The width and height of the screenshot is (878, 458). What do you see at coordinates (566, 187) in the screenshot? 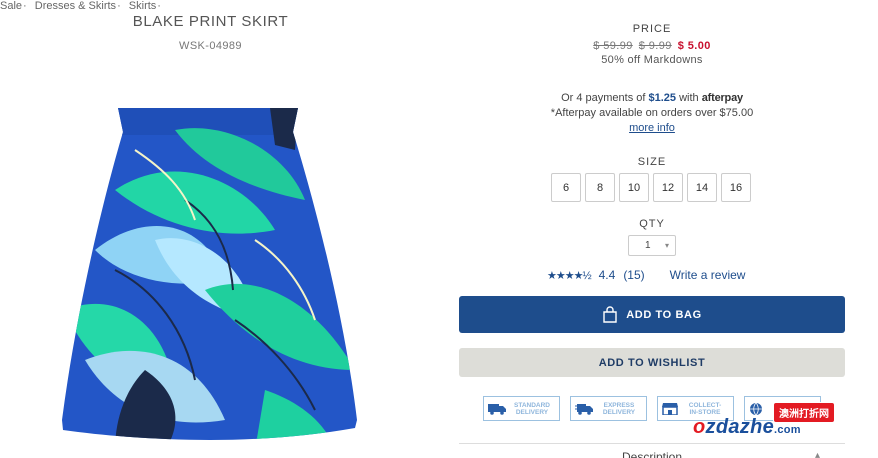
I see `size-option-6: 6` at bounding box center [566, 187].